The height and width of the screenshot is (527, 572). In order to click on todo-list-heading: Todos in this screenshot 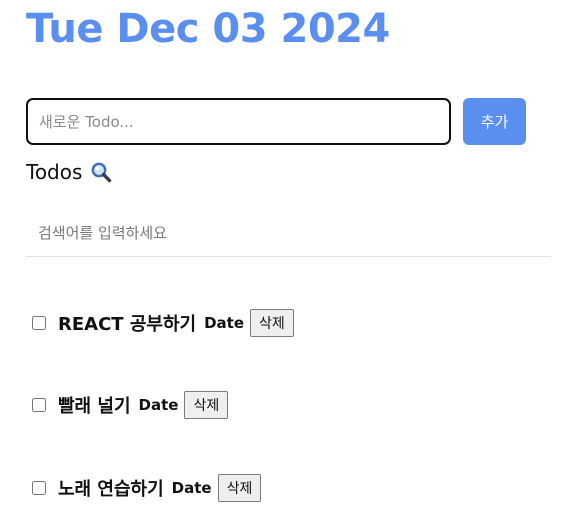, I will do `click(69, 172)`.